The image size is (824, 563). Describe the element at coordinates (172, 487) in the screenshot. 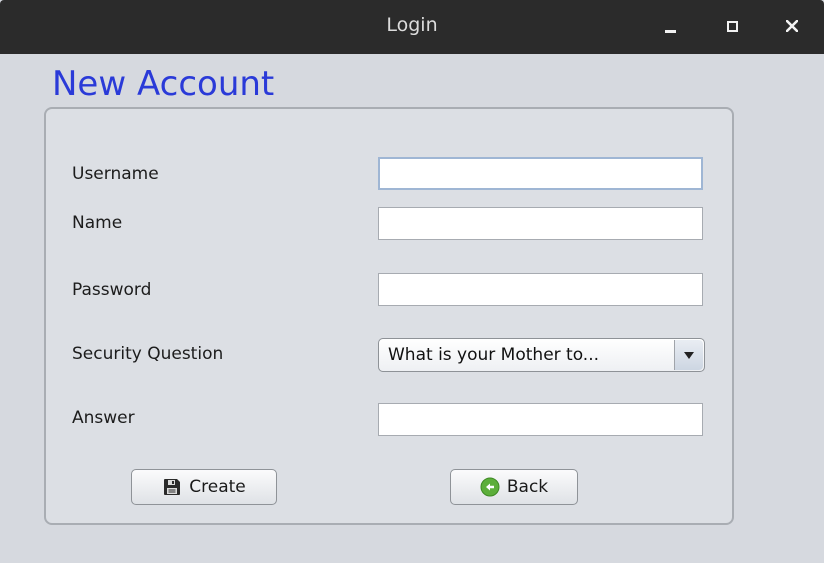

I see `save-icon` at that location.